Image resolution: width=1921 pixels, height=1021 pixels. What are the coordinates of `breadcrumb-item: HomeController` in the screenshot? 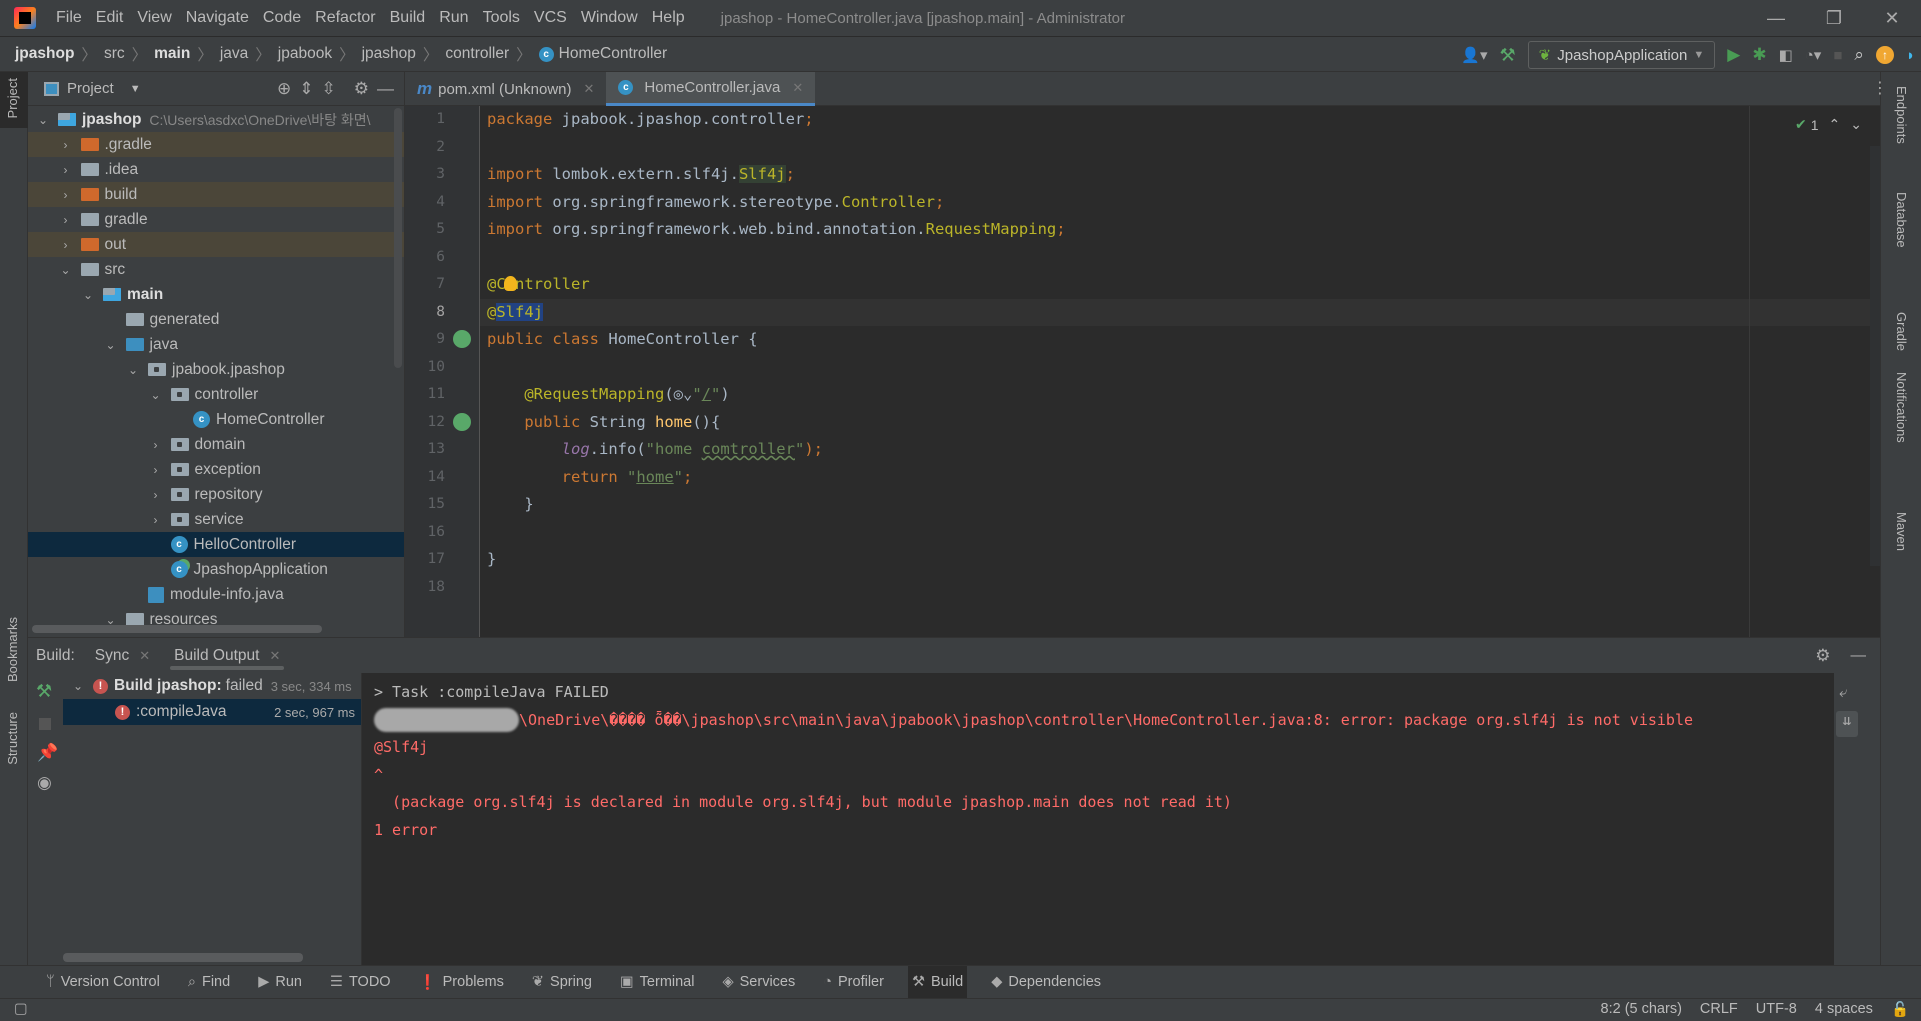 It's located at (613, 54).